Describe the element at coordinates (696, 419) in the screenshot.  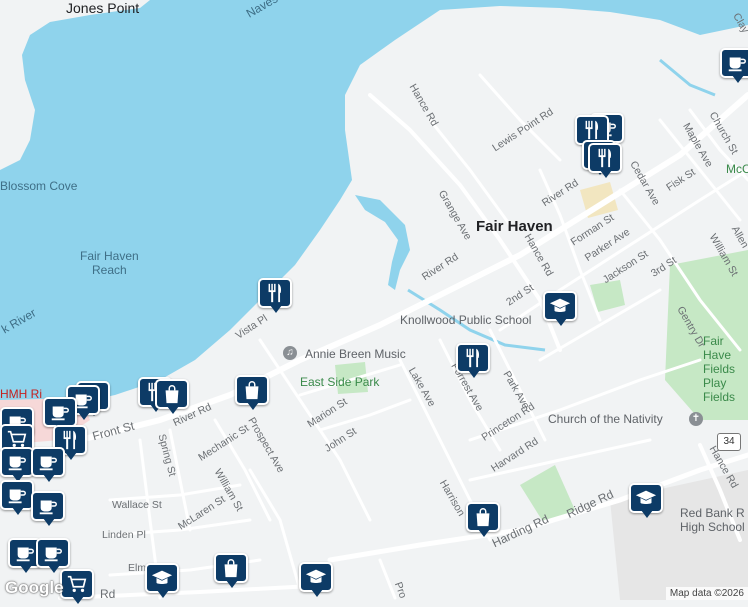
I see `church-icon: ✝` at that location.